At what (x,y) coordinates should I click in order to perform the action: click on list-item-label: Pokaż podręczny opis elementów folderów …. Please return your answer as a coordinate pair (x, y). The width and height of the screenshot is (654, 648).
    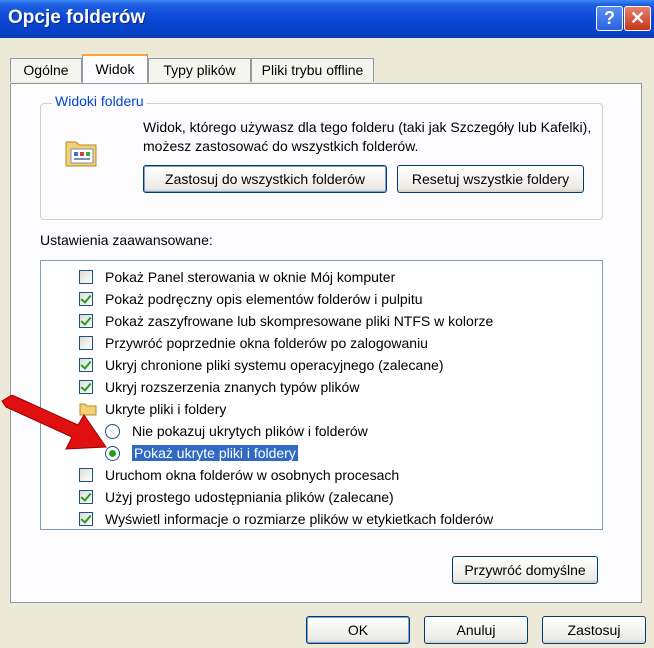
    Looking at the image, I should click on (264, 299).